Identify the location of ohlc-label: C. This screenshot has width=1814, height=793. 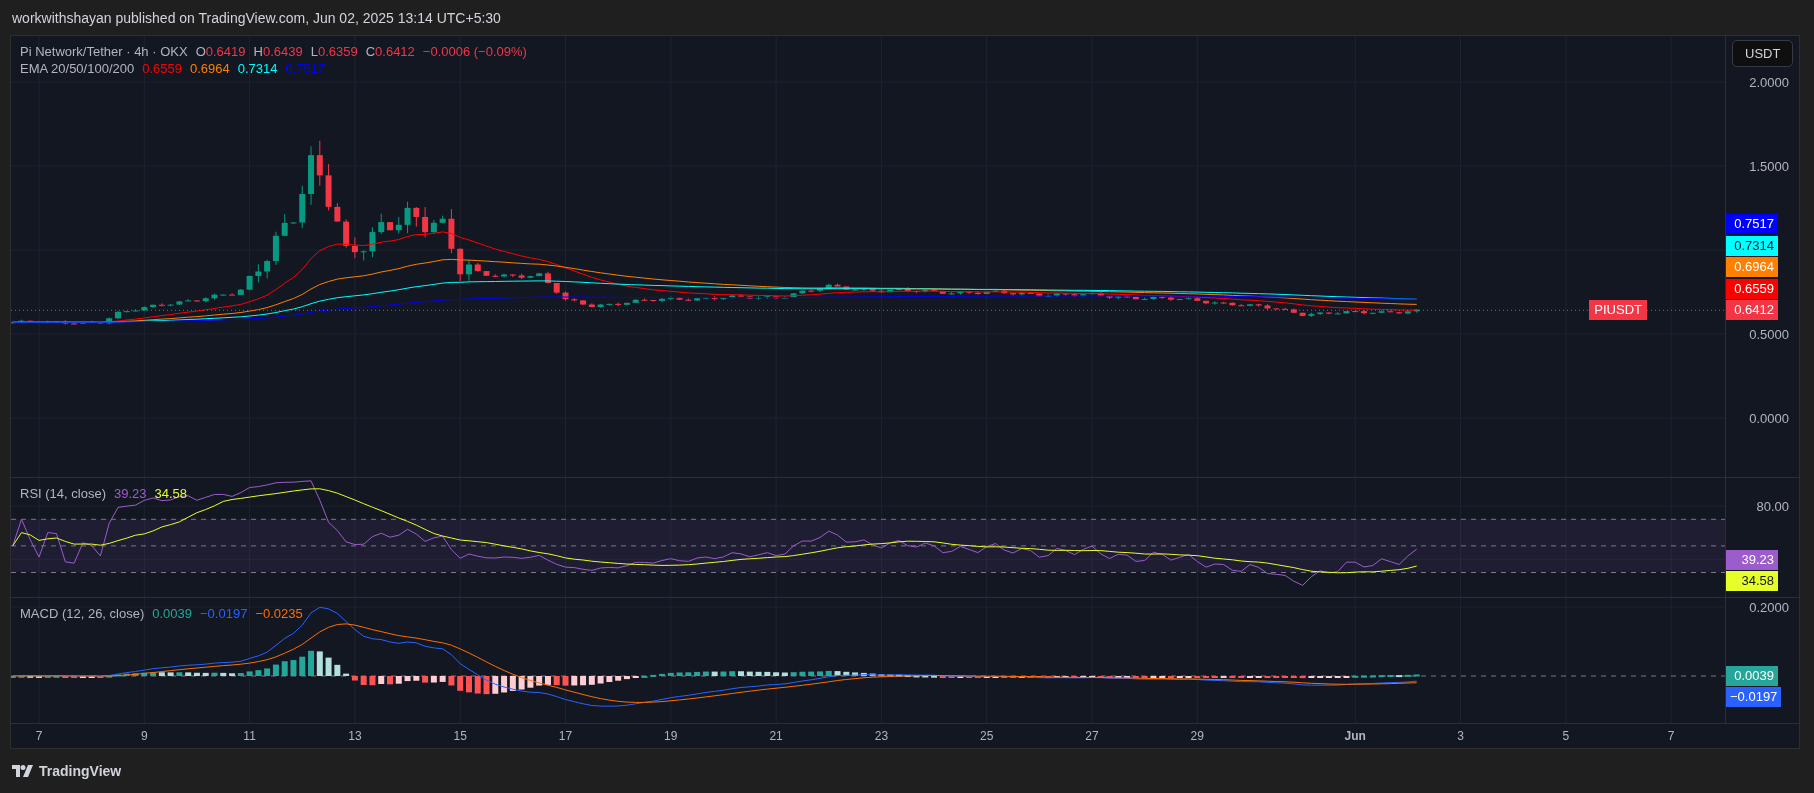
(370, 51).